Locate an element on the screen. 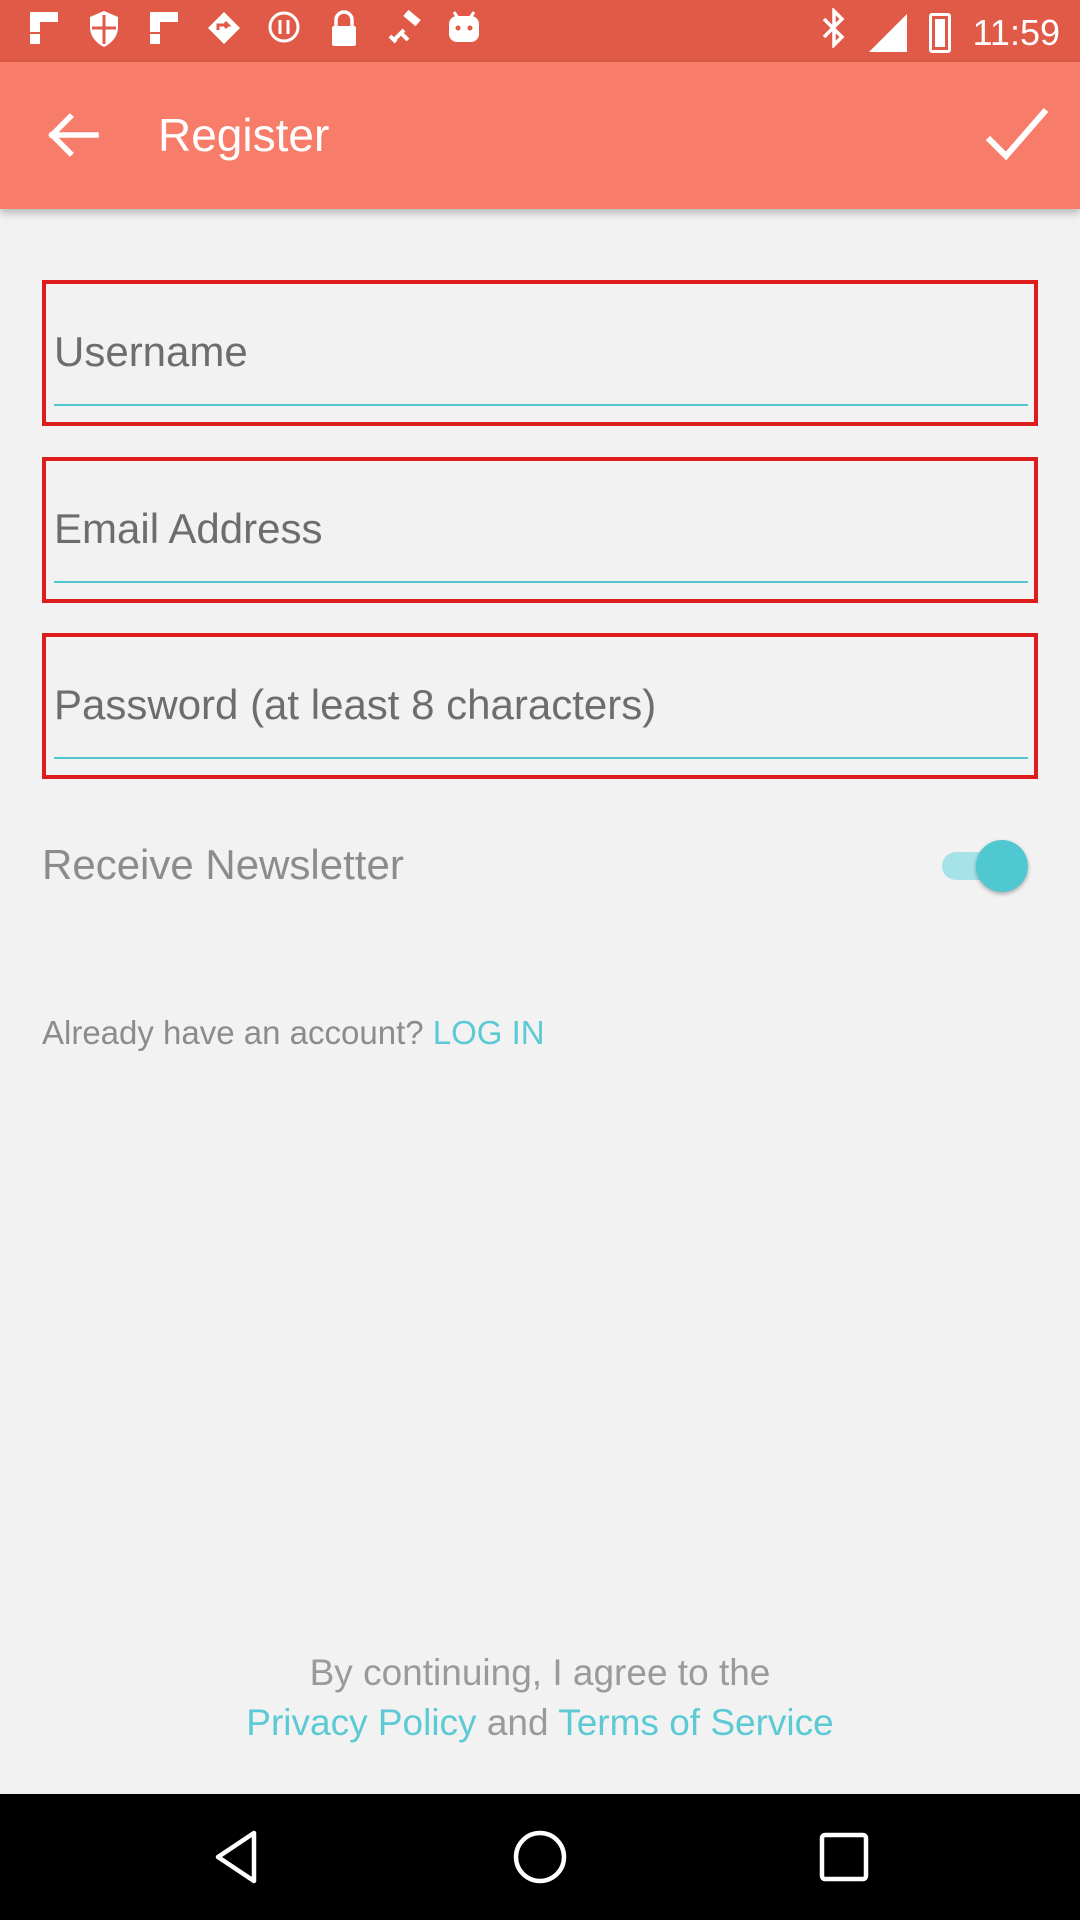 The image size is (1080, 1920). email-input is located at coordinates (541, 529).